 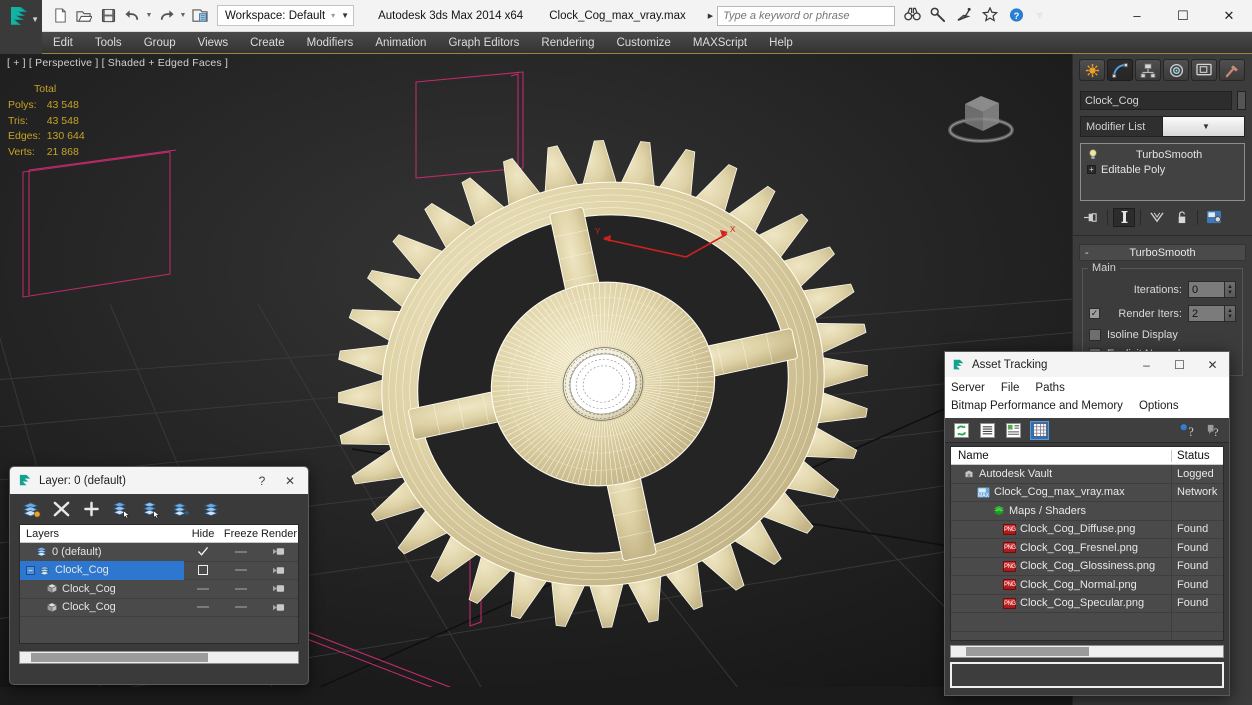 What do you see at coordinates (781, 43) in the screenshot?
I see `menu-item-help: Help` at bounding box center [781, 43].